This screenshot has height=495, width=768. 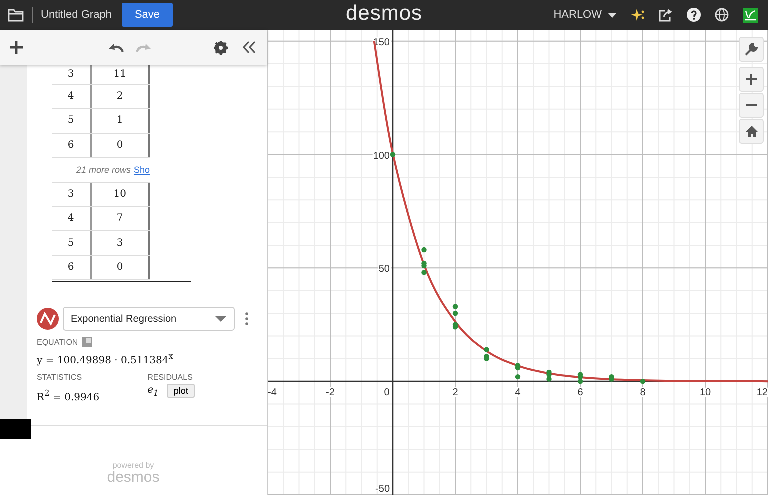 I want to click on more-rows-note: 21 more rows, so click(x=103, y=169).